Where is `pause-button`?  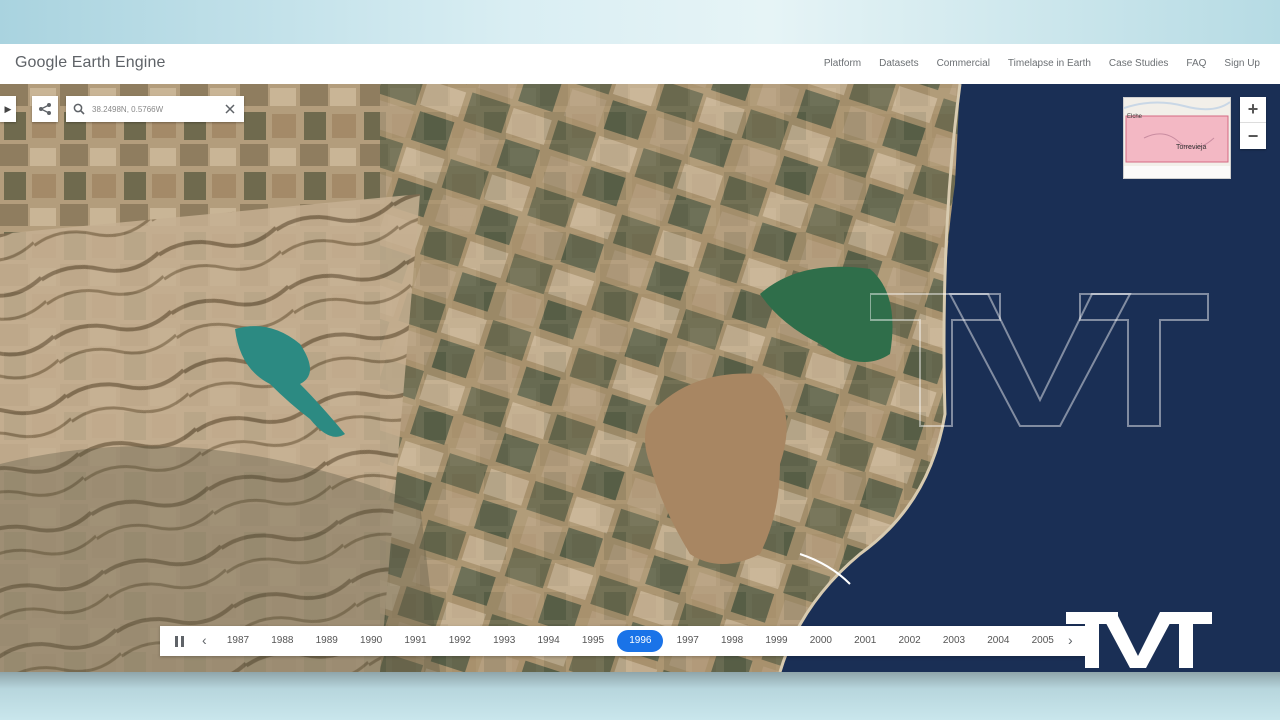 pause-button is located at coordinates (179, 641).